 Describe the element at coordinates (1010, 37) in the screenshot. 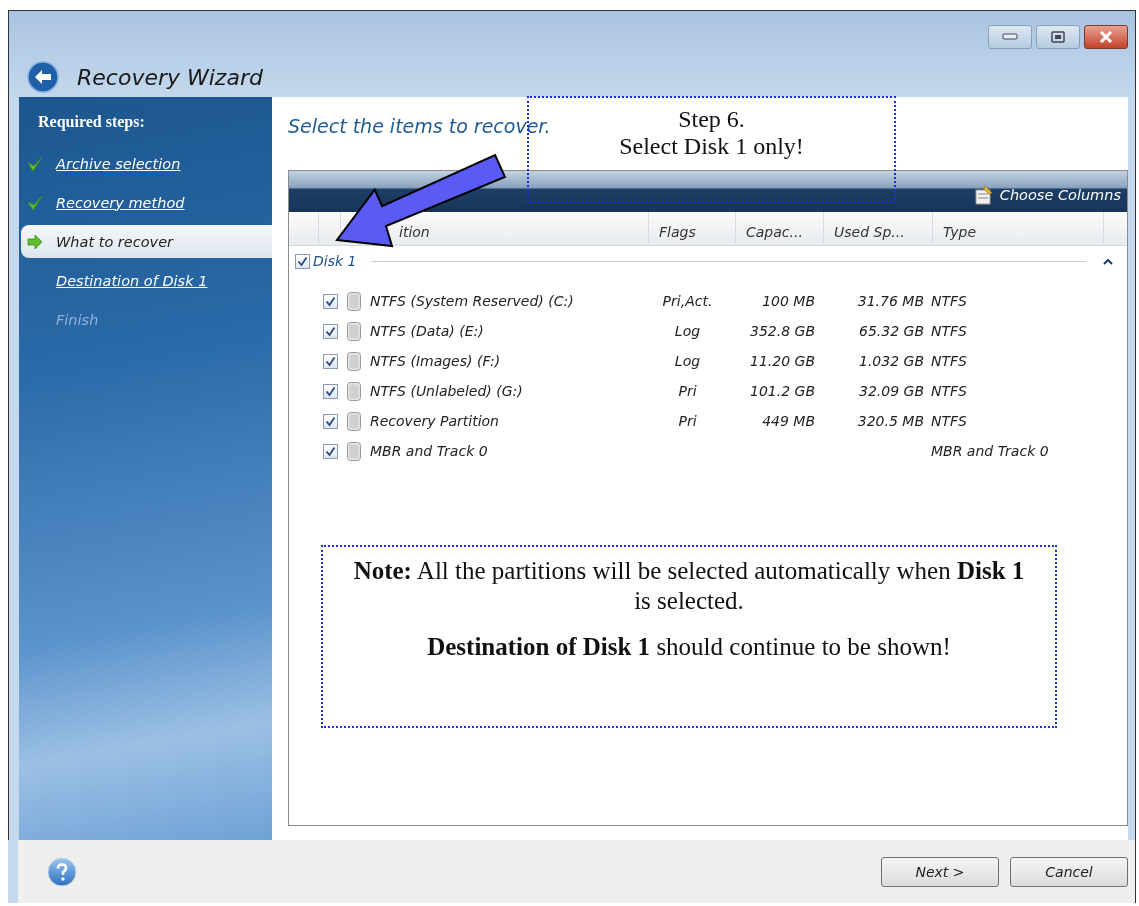

I see `minimize-icon` at that location.